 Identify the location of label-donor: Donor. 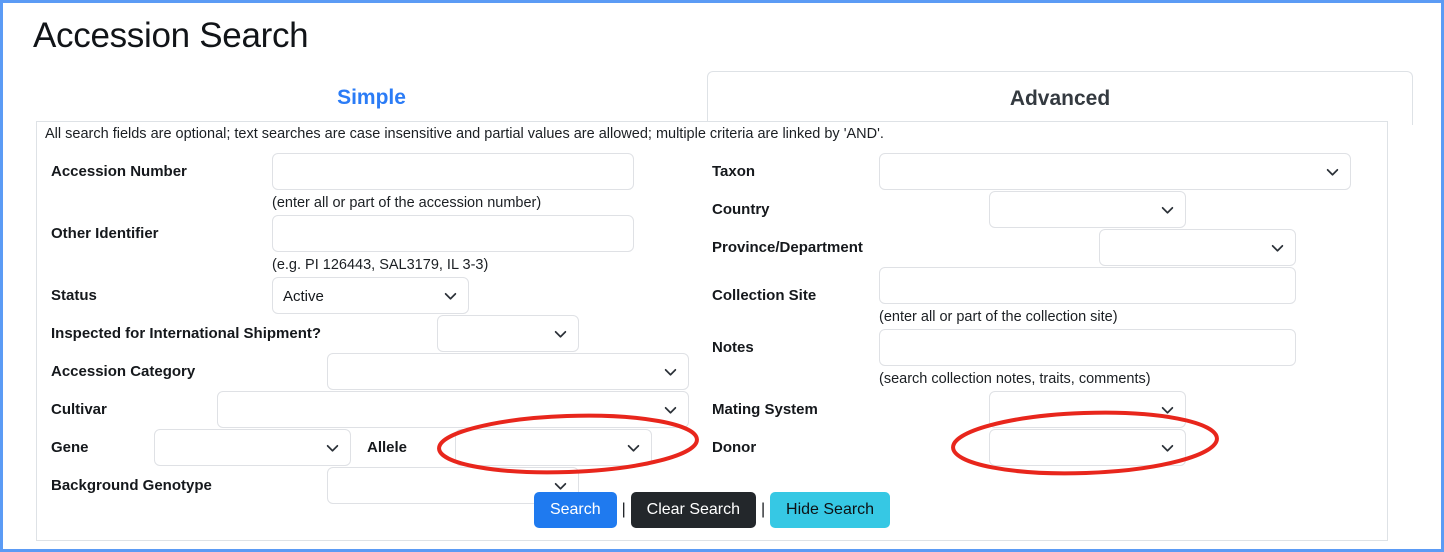
(734, 447).